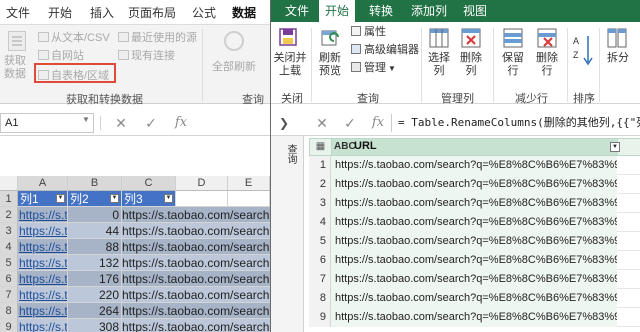  Describe the element at coordinates (429, 11) in the screenshot. I see `pq-tab-add-column: 添加列` at that location.